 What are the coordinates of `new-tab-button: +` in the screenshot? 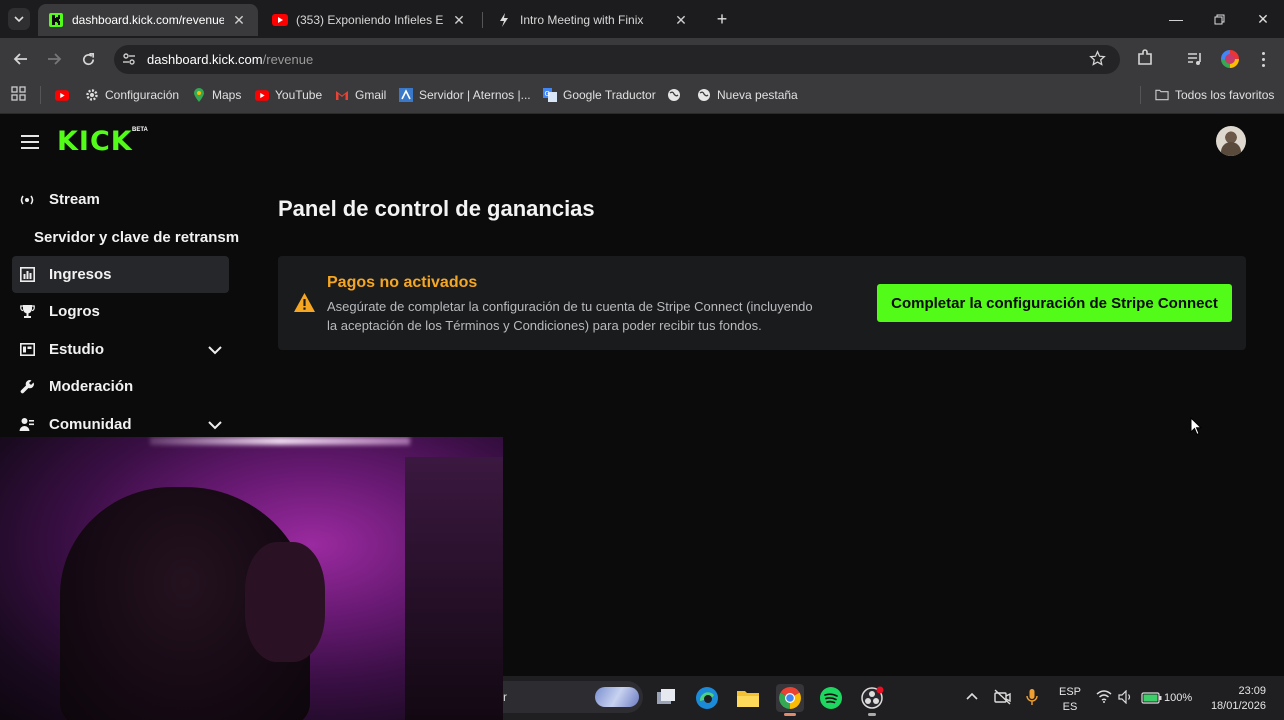 It's located at (722, 19).